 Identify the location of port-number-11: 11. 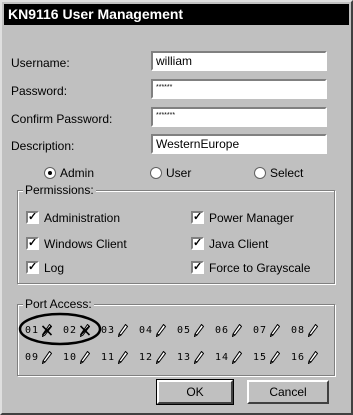
(108, 357).